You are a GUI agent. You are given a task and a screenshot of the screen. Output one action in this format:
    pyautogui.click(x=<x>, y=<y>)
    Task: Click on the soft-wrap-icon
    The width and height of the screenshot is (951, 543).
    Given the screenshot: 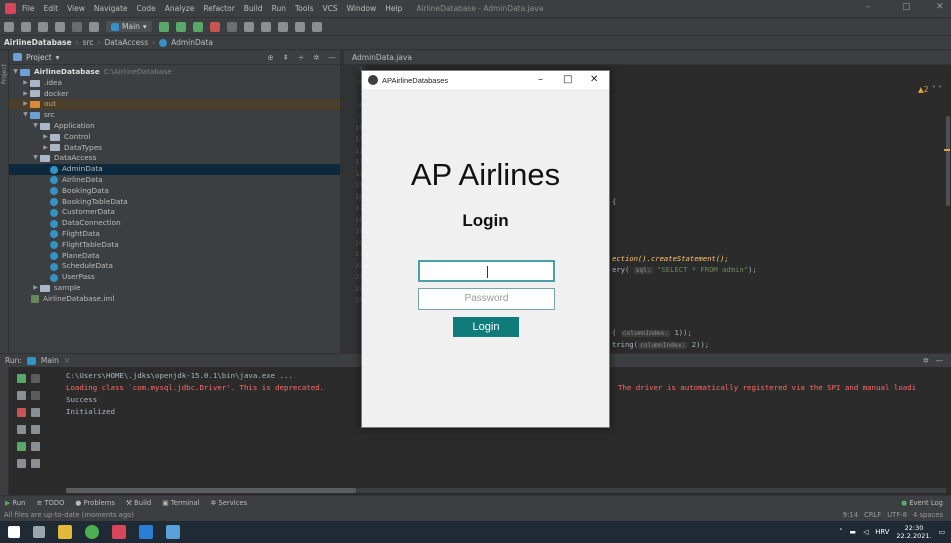 What is the action you would take?
    pyautogui.click(x=35, y=412)
    